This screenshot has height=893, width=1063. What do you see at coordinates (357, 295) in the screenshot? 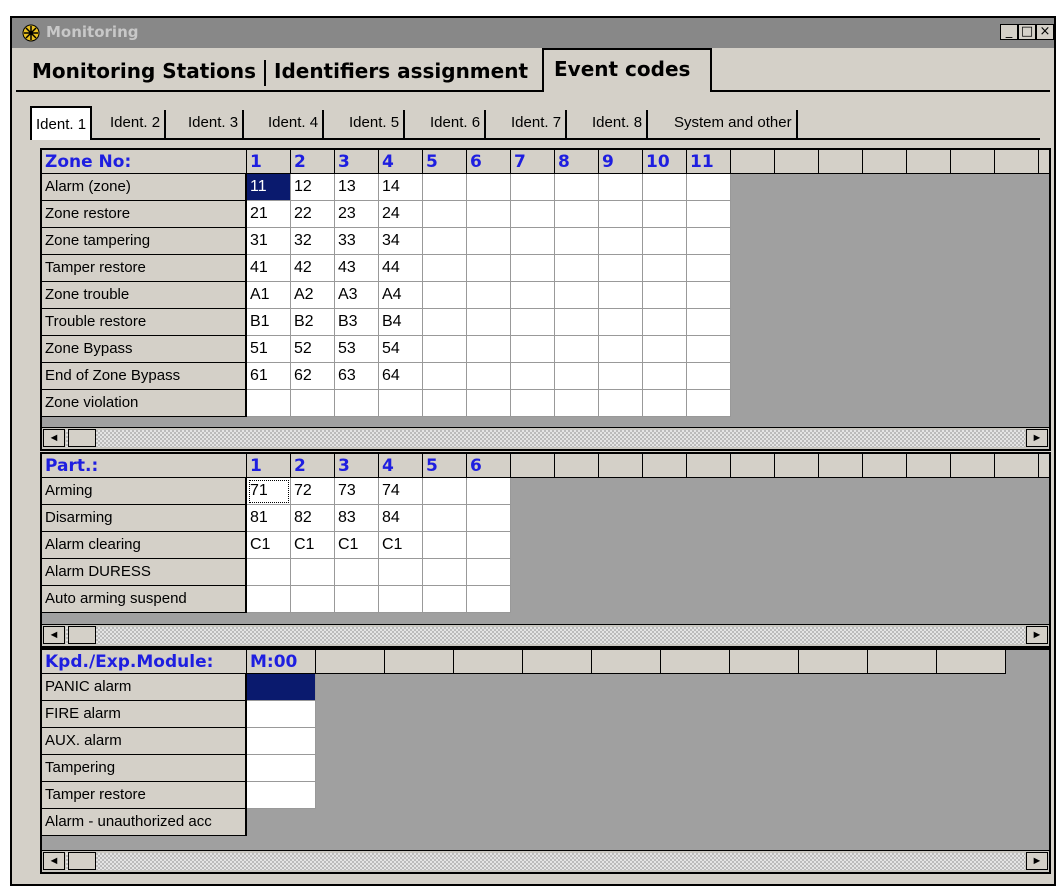
I see `event-code-cell: A3` at bounding box center [357, 295].